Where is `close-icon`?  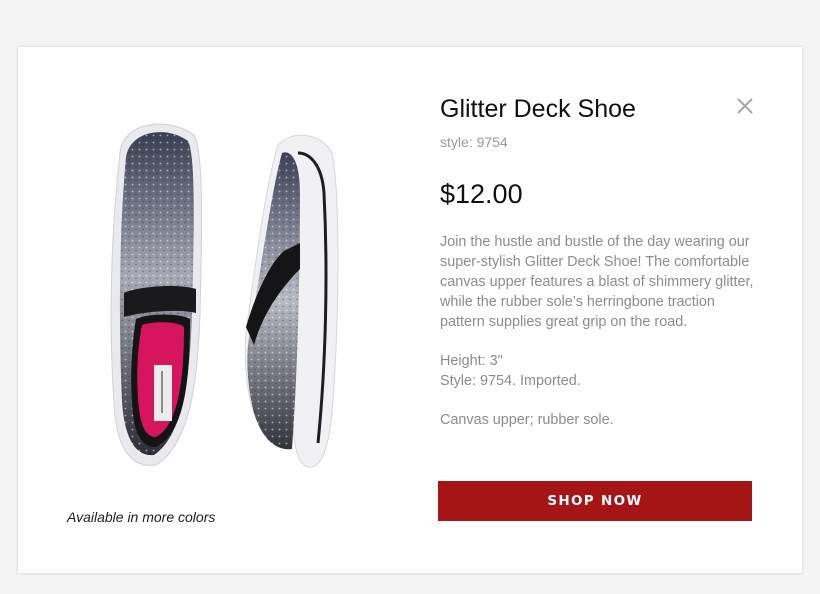 close-icon is located at coordinates (745, 106).